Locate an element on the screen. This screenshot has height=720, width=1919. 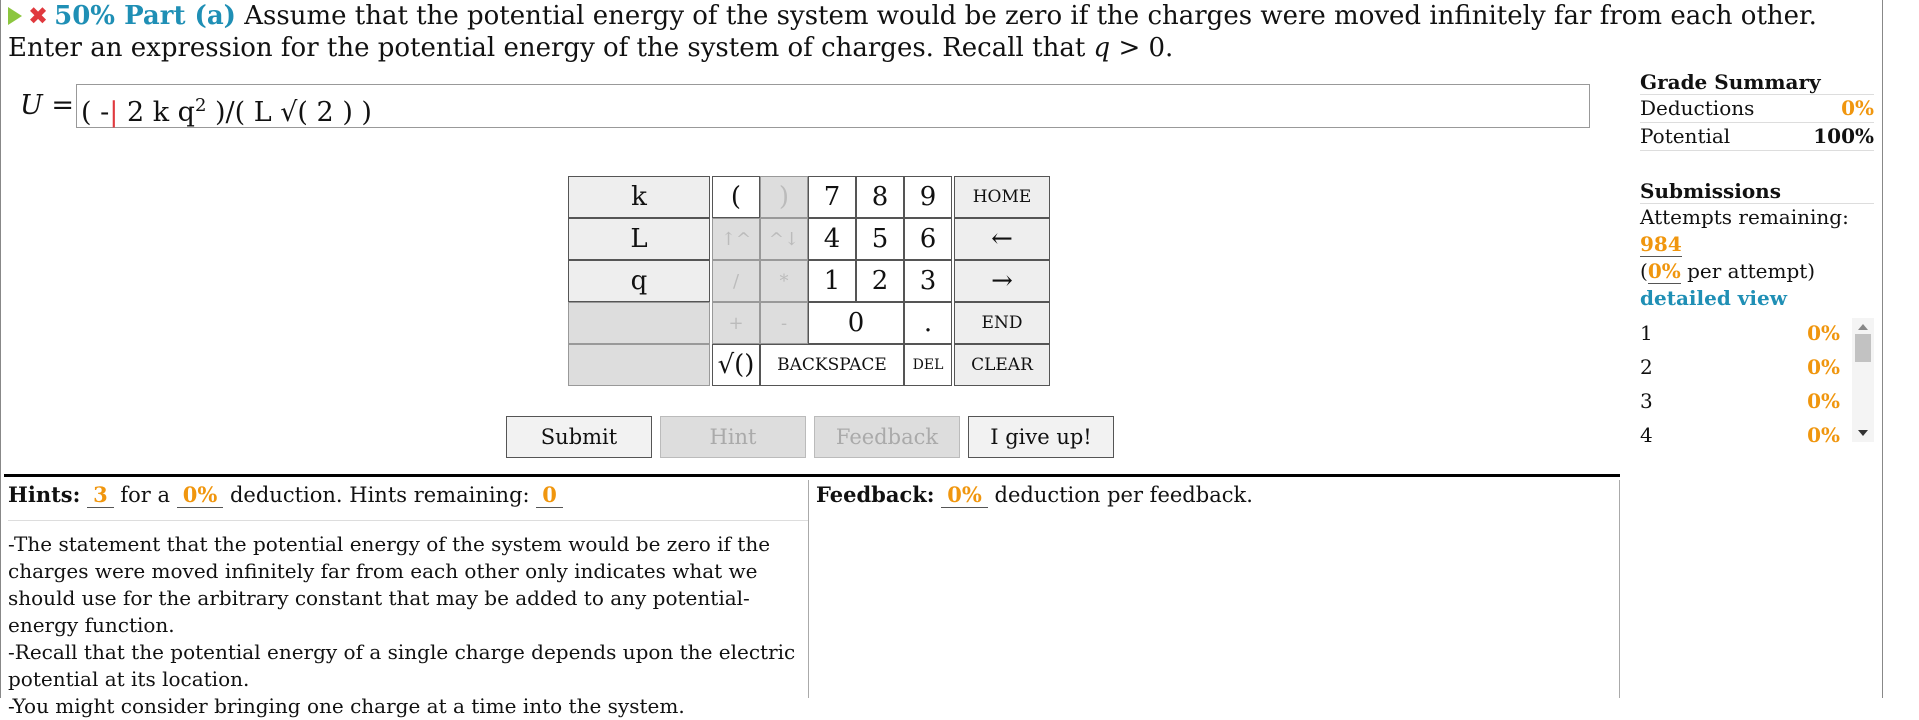
submission-row: 1 0% is located at coordinates (1740, 333).